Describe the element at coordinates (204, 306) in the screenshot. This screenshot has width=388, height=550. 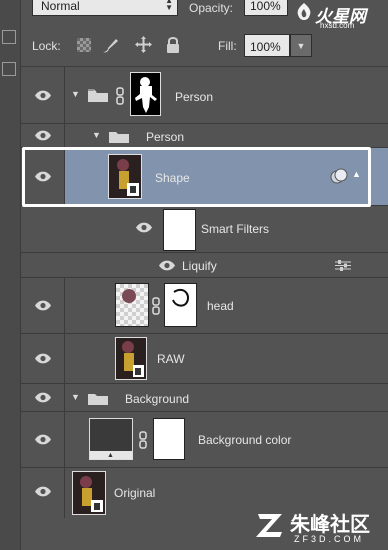
I see `layer-row: head` at that location.